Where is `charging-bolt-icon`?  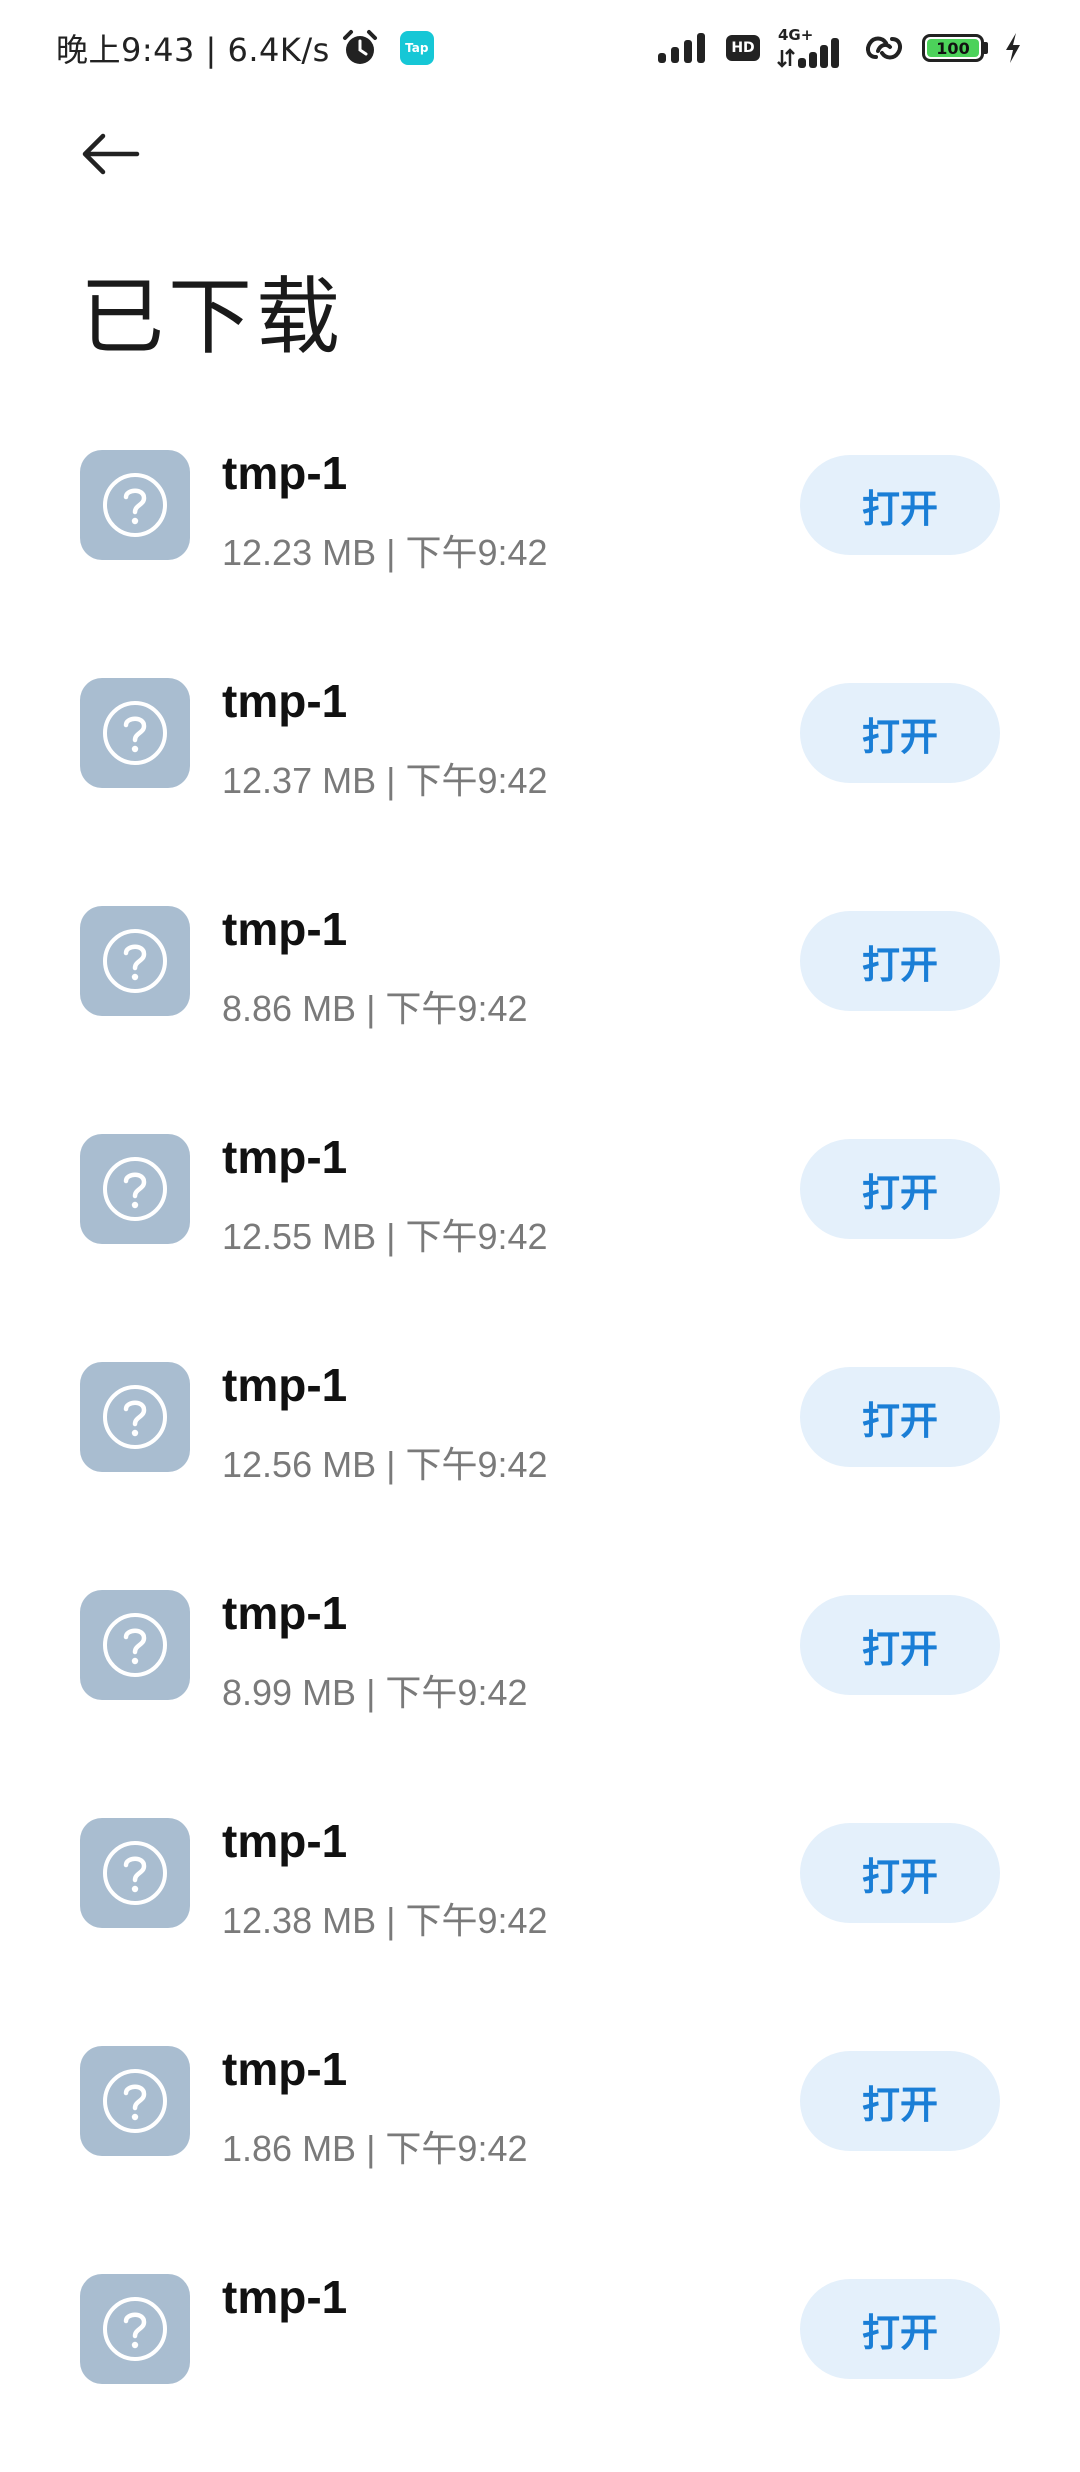
charging-bolt-icon is located at coordinates (1013, 48).